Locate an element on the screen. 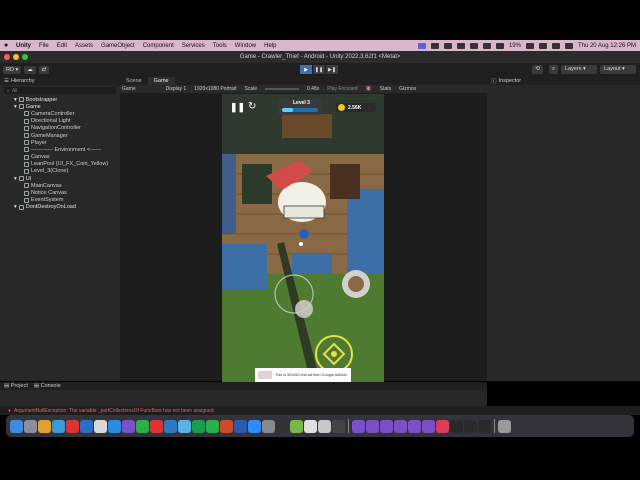 The height and width of the screenshot is (480, 640). clock: Thu 20 Aug 12:26 PM is located at coordinates (607, 46).